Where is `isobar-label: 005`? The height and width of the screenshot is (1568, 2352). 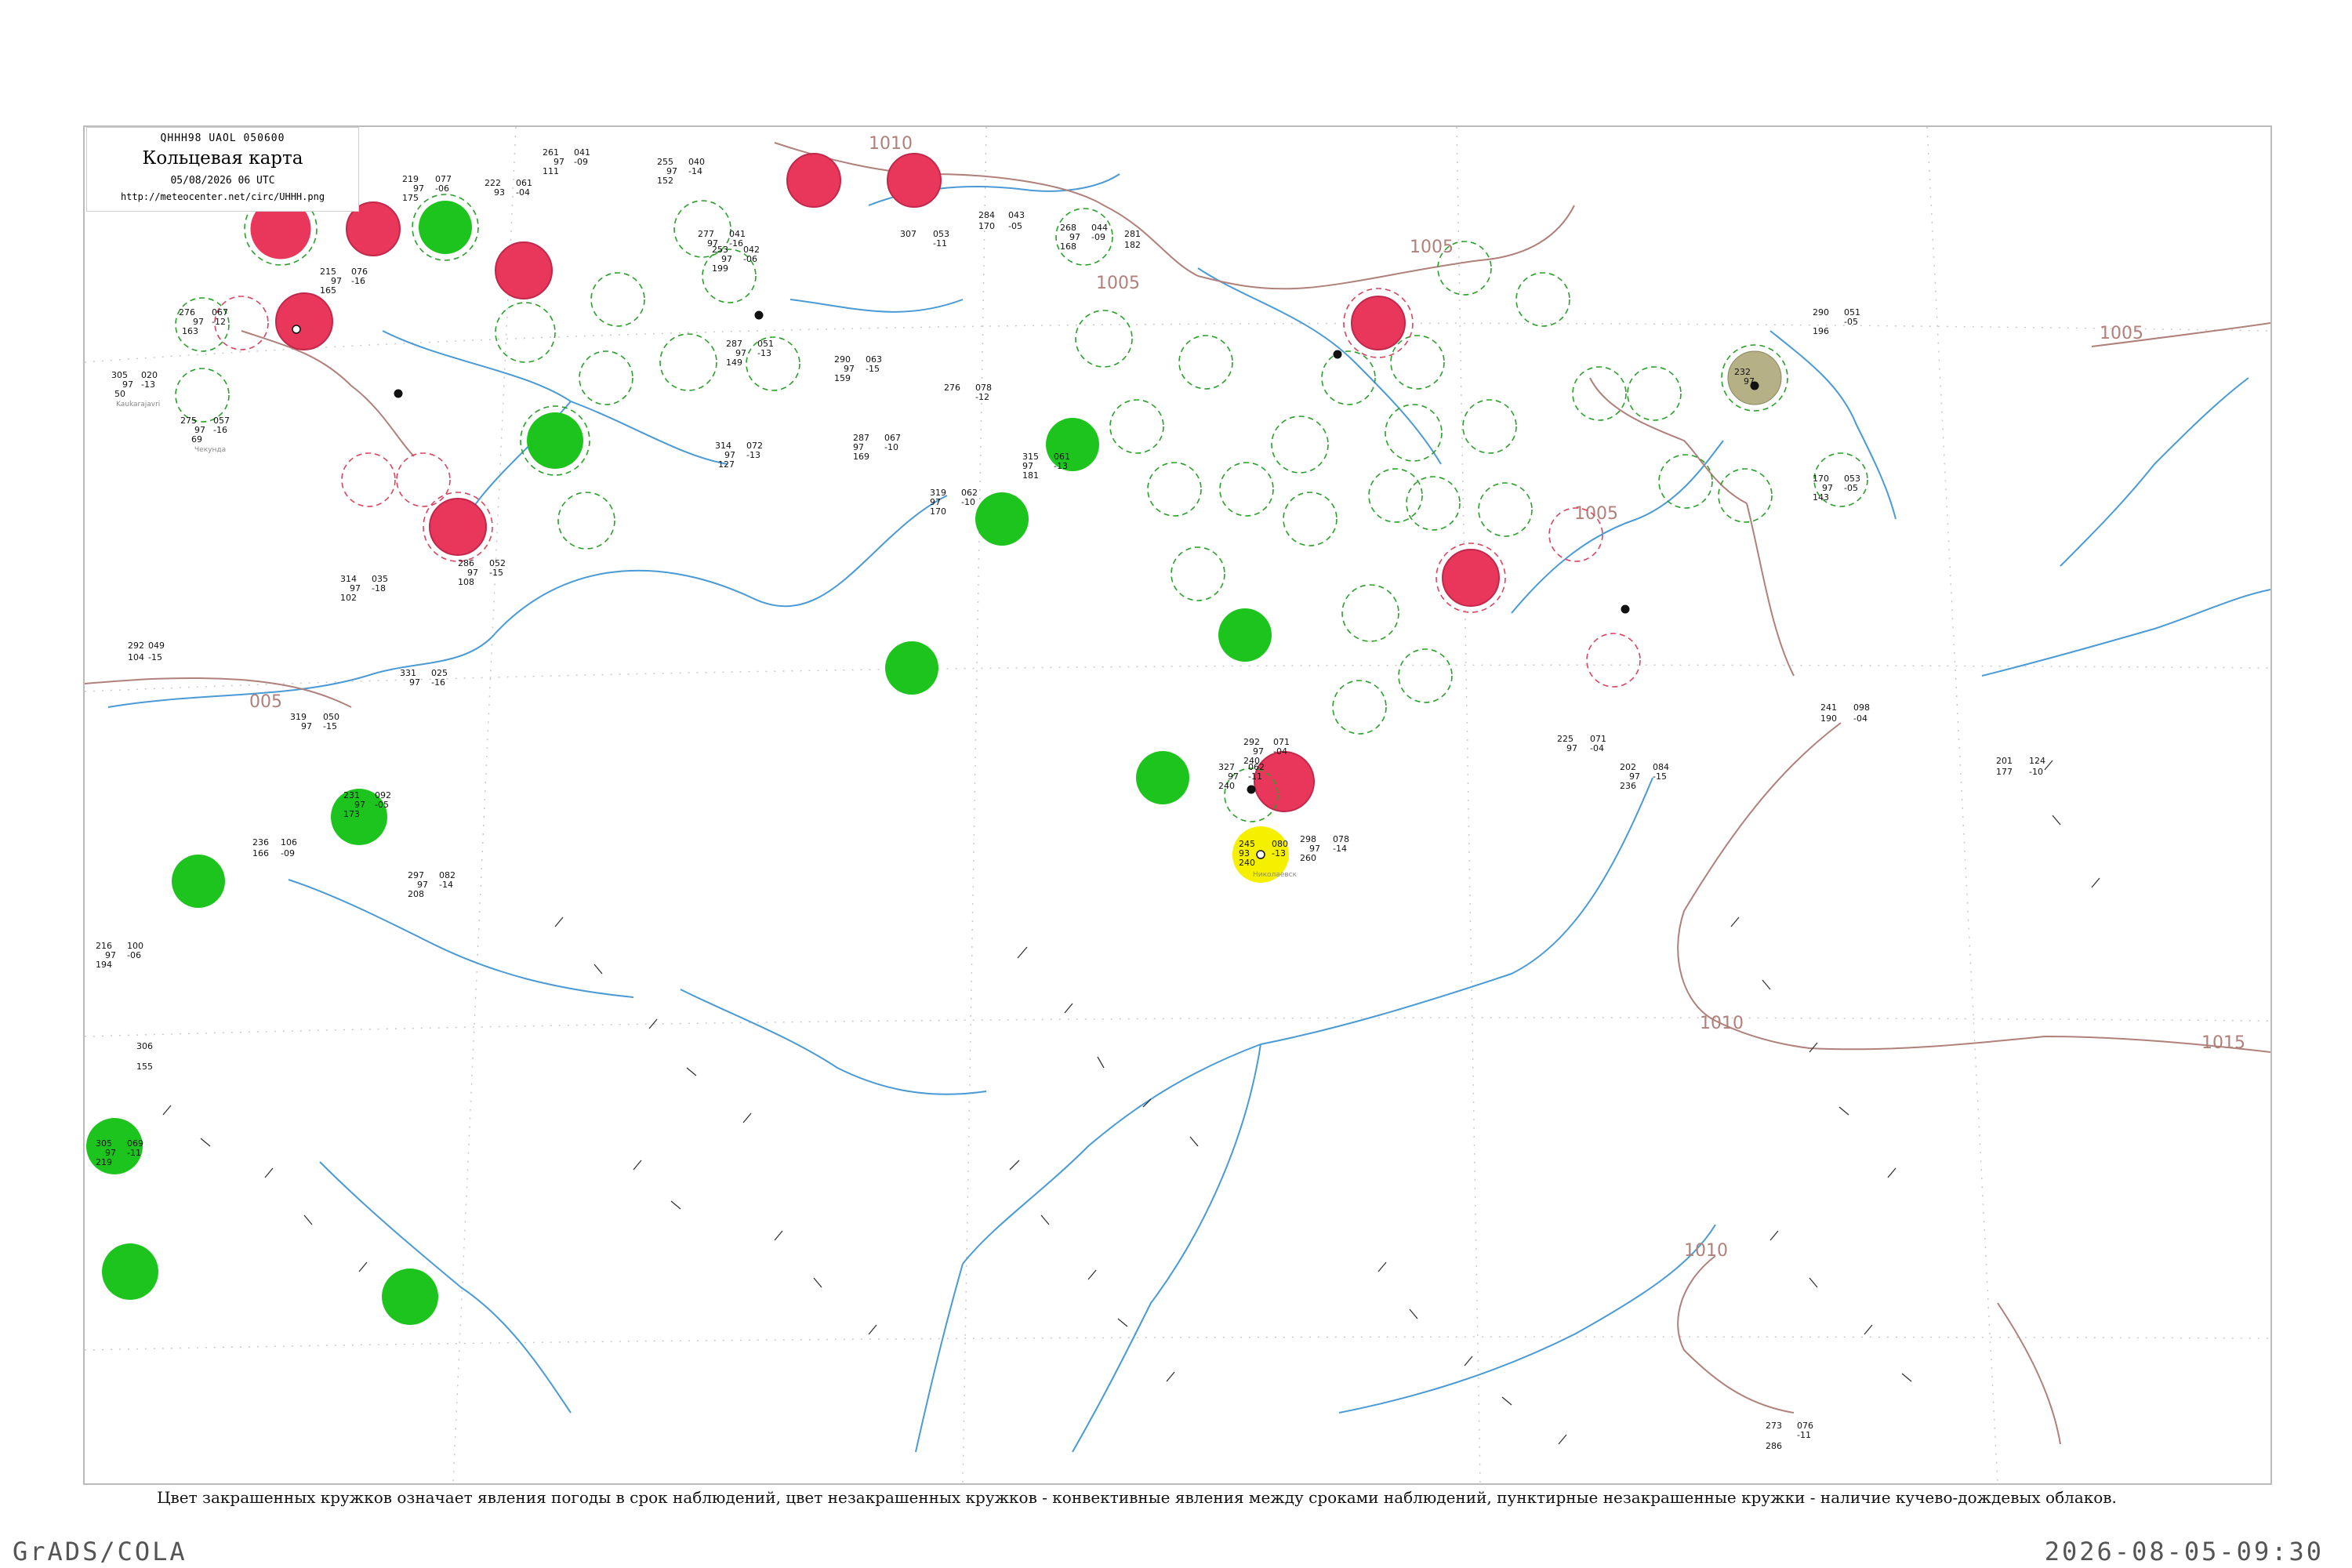 isobar-label: 005 is located at coordinates (265, 702).